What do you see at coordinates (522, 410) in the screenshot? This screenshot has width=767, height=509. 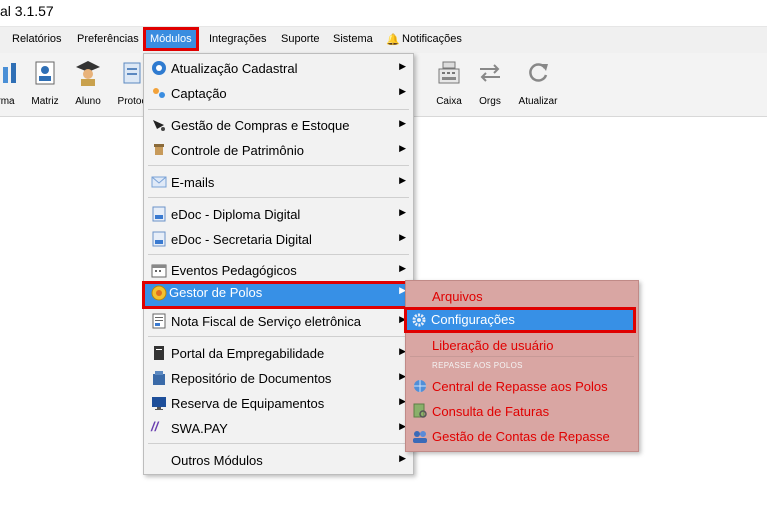 I see `submenu-item-consulta-faturas: Consulta de Faturas` at bounding box center [522, 410].